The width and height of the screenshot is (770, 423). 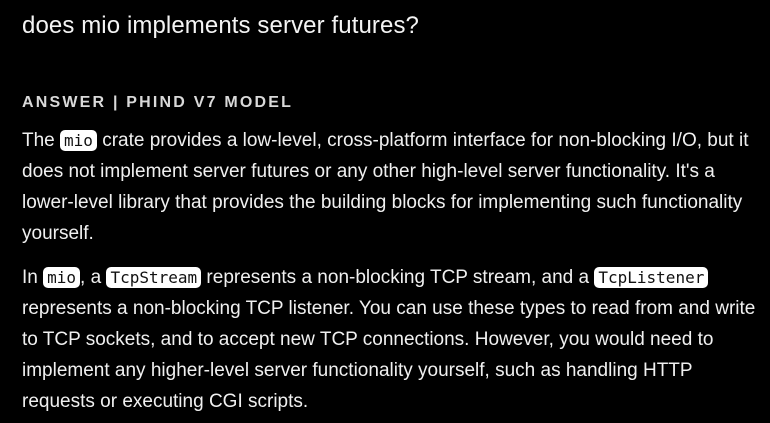 I want to click on paragraph-text: In, so click(x=33, y=277).